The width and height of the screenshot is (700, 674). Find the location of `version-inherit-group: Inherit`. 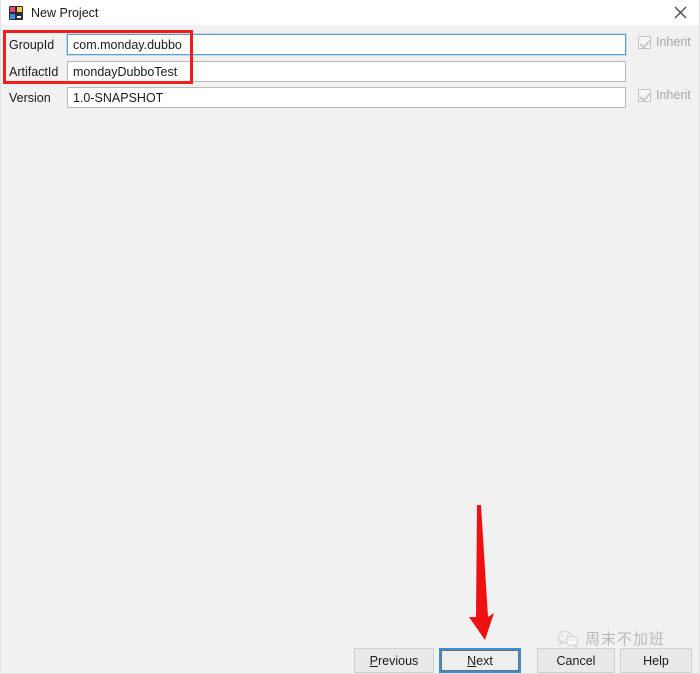

version-inherit-group: Inherit is located at coordinates (664, 95).